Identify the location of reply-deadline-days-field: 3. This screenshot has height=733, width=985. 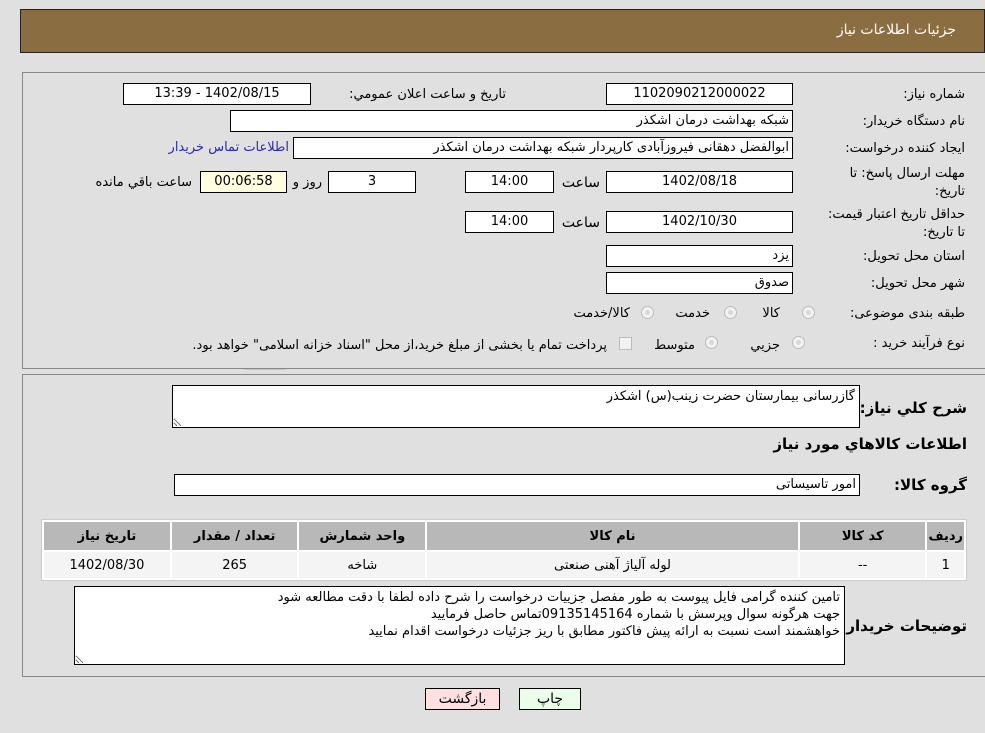
(372, 182).